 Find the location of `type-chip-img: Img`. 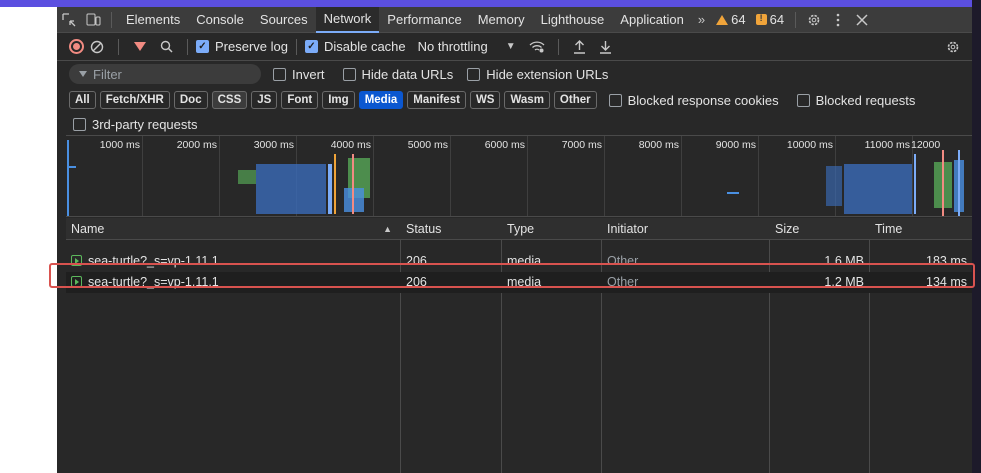

type-chip-img: Img is located at coordinates (338, 100).